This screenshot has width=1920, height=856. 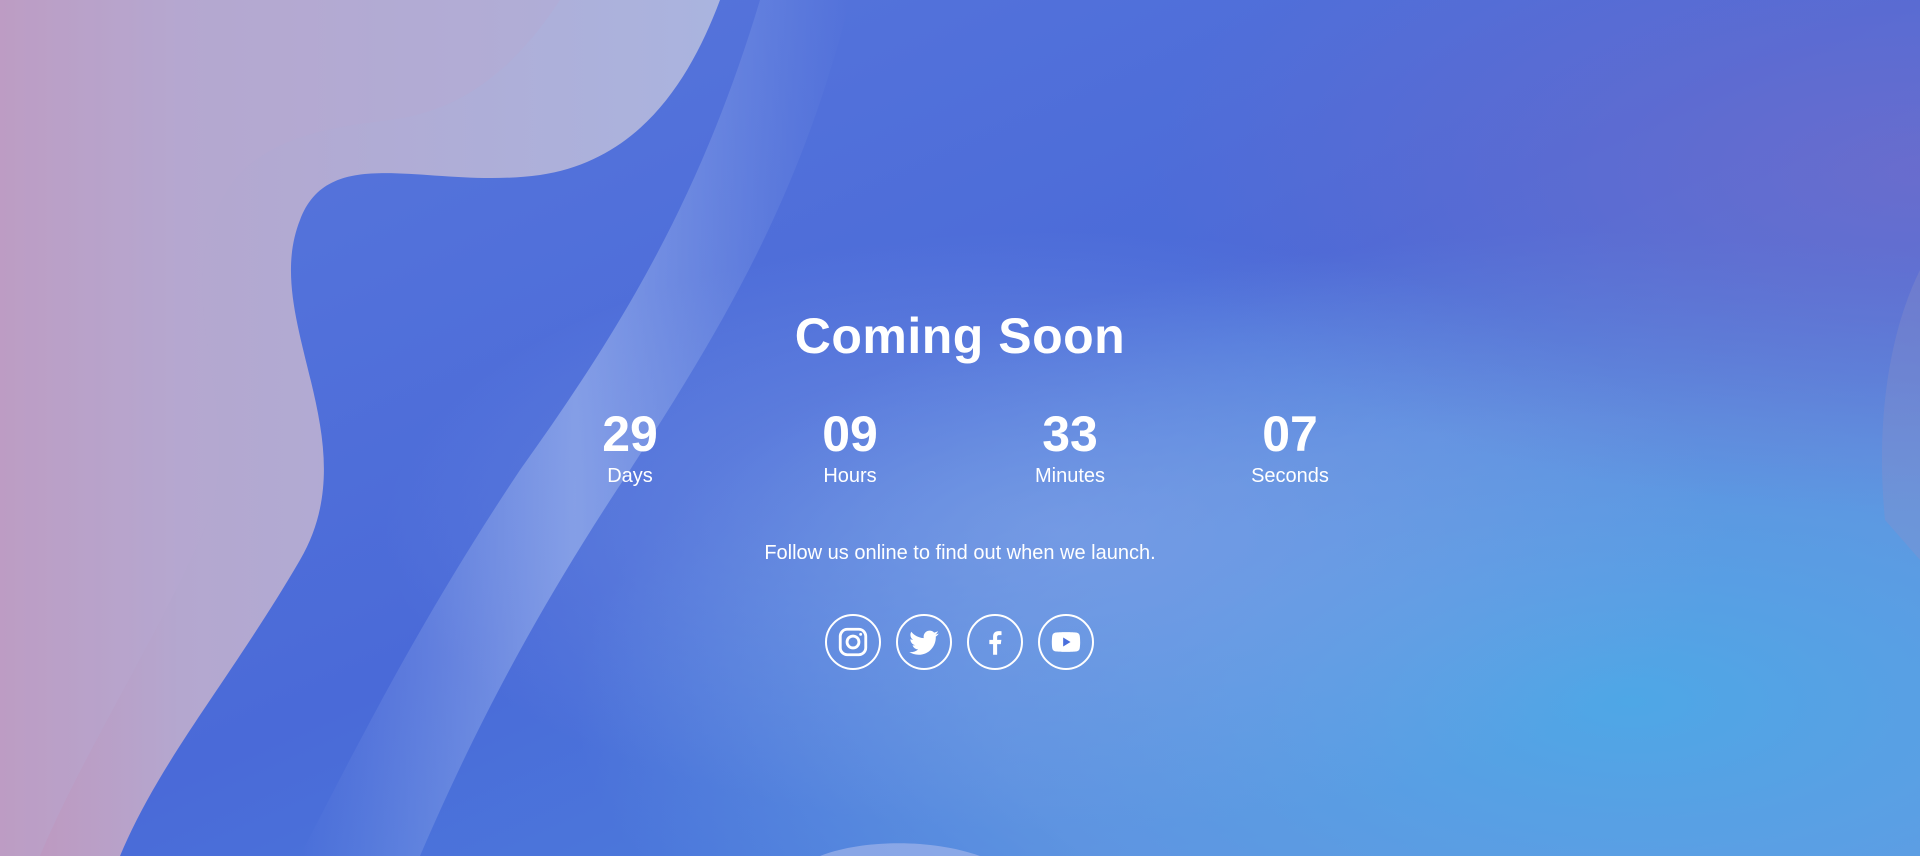 I want to click on youtube-link, so click(x=1066, y=642).